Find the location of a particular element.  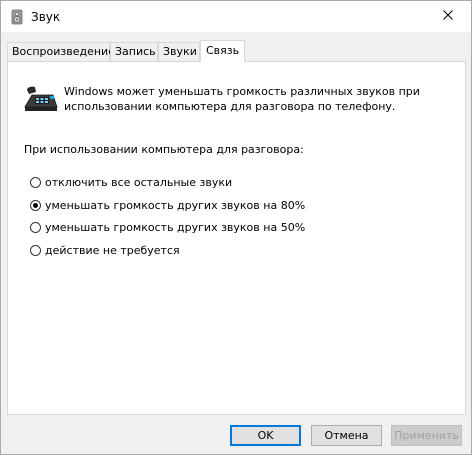

apply-button: Применить is located at coordinates (426, 435).